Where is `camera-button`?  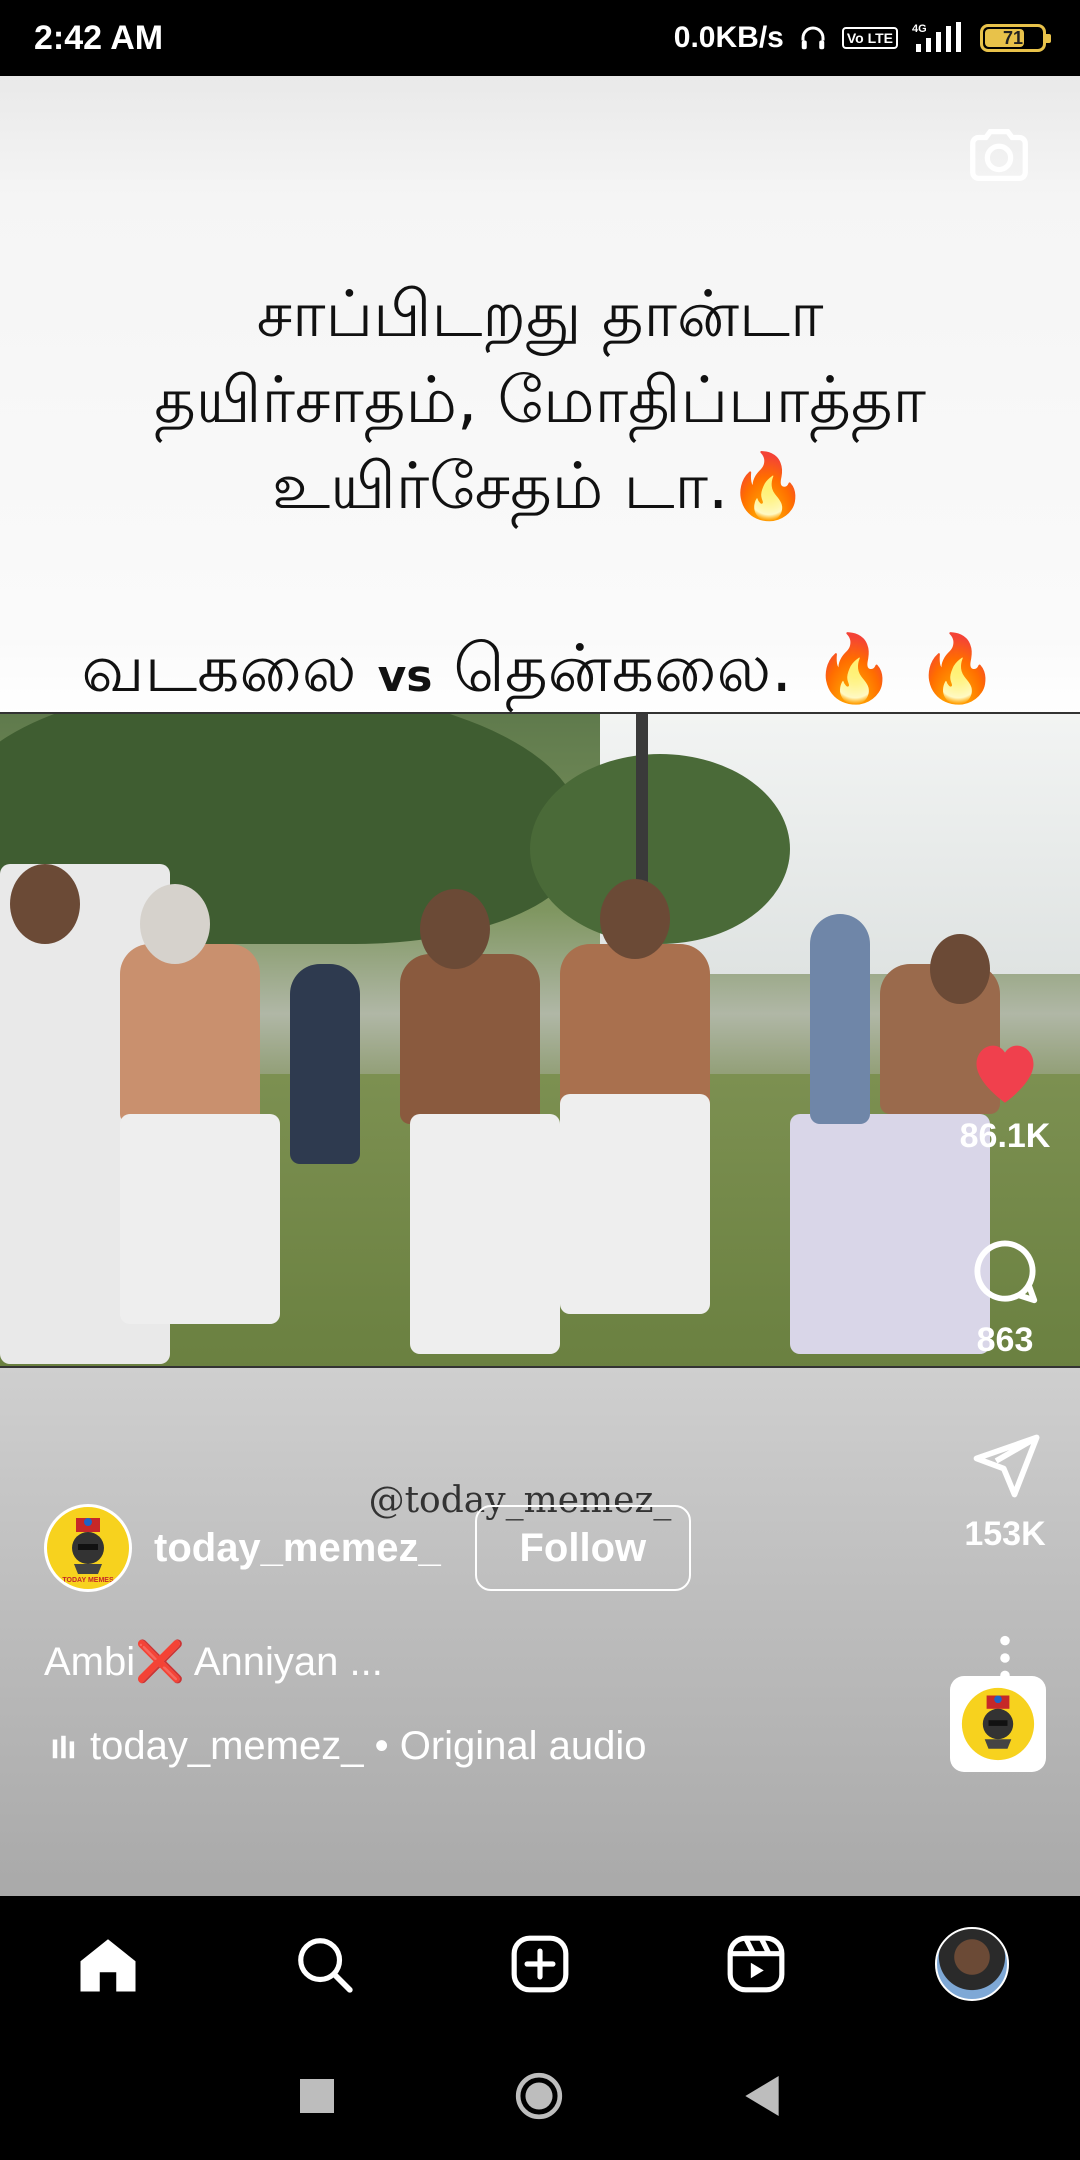 camera-button is located at coordinates (999, 155).